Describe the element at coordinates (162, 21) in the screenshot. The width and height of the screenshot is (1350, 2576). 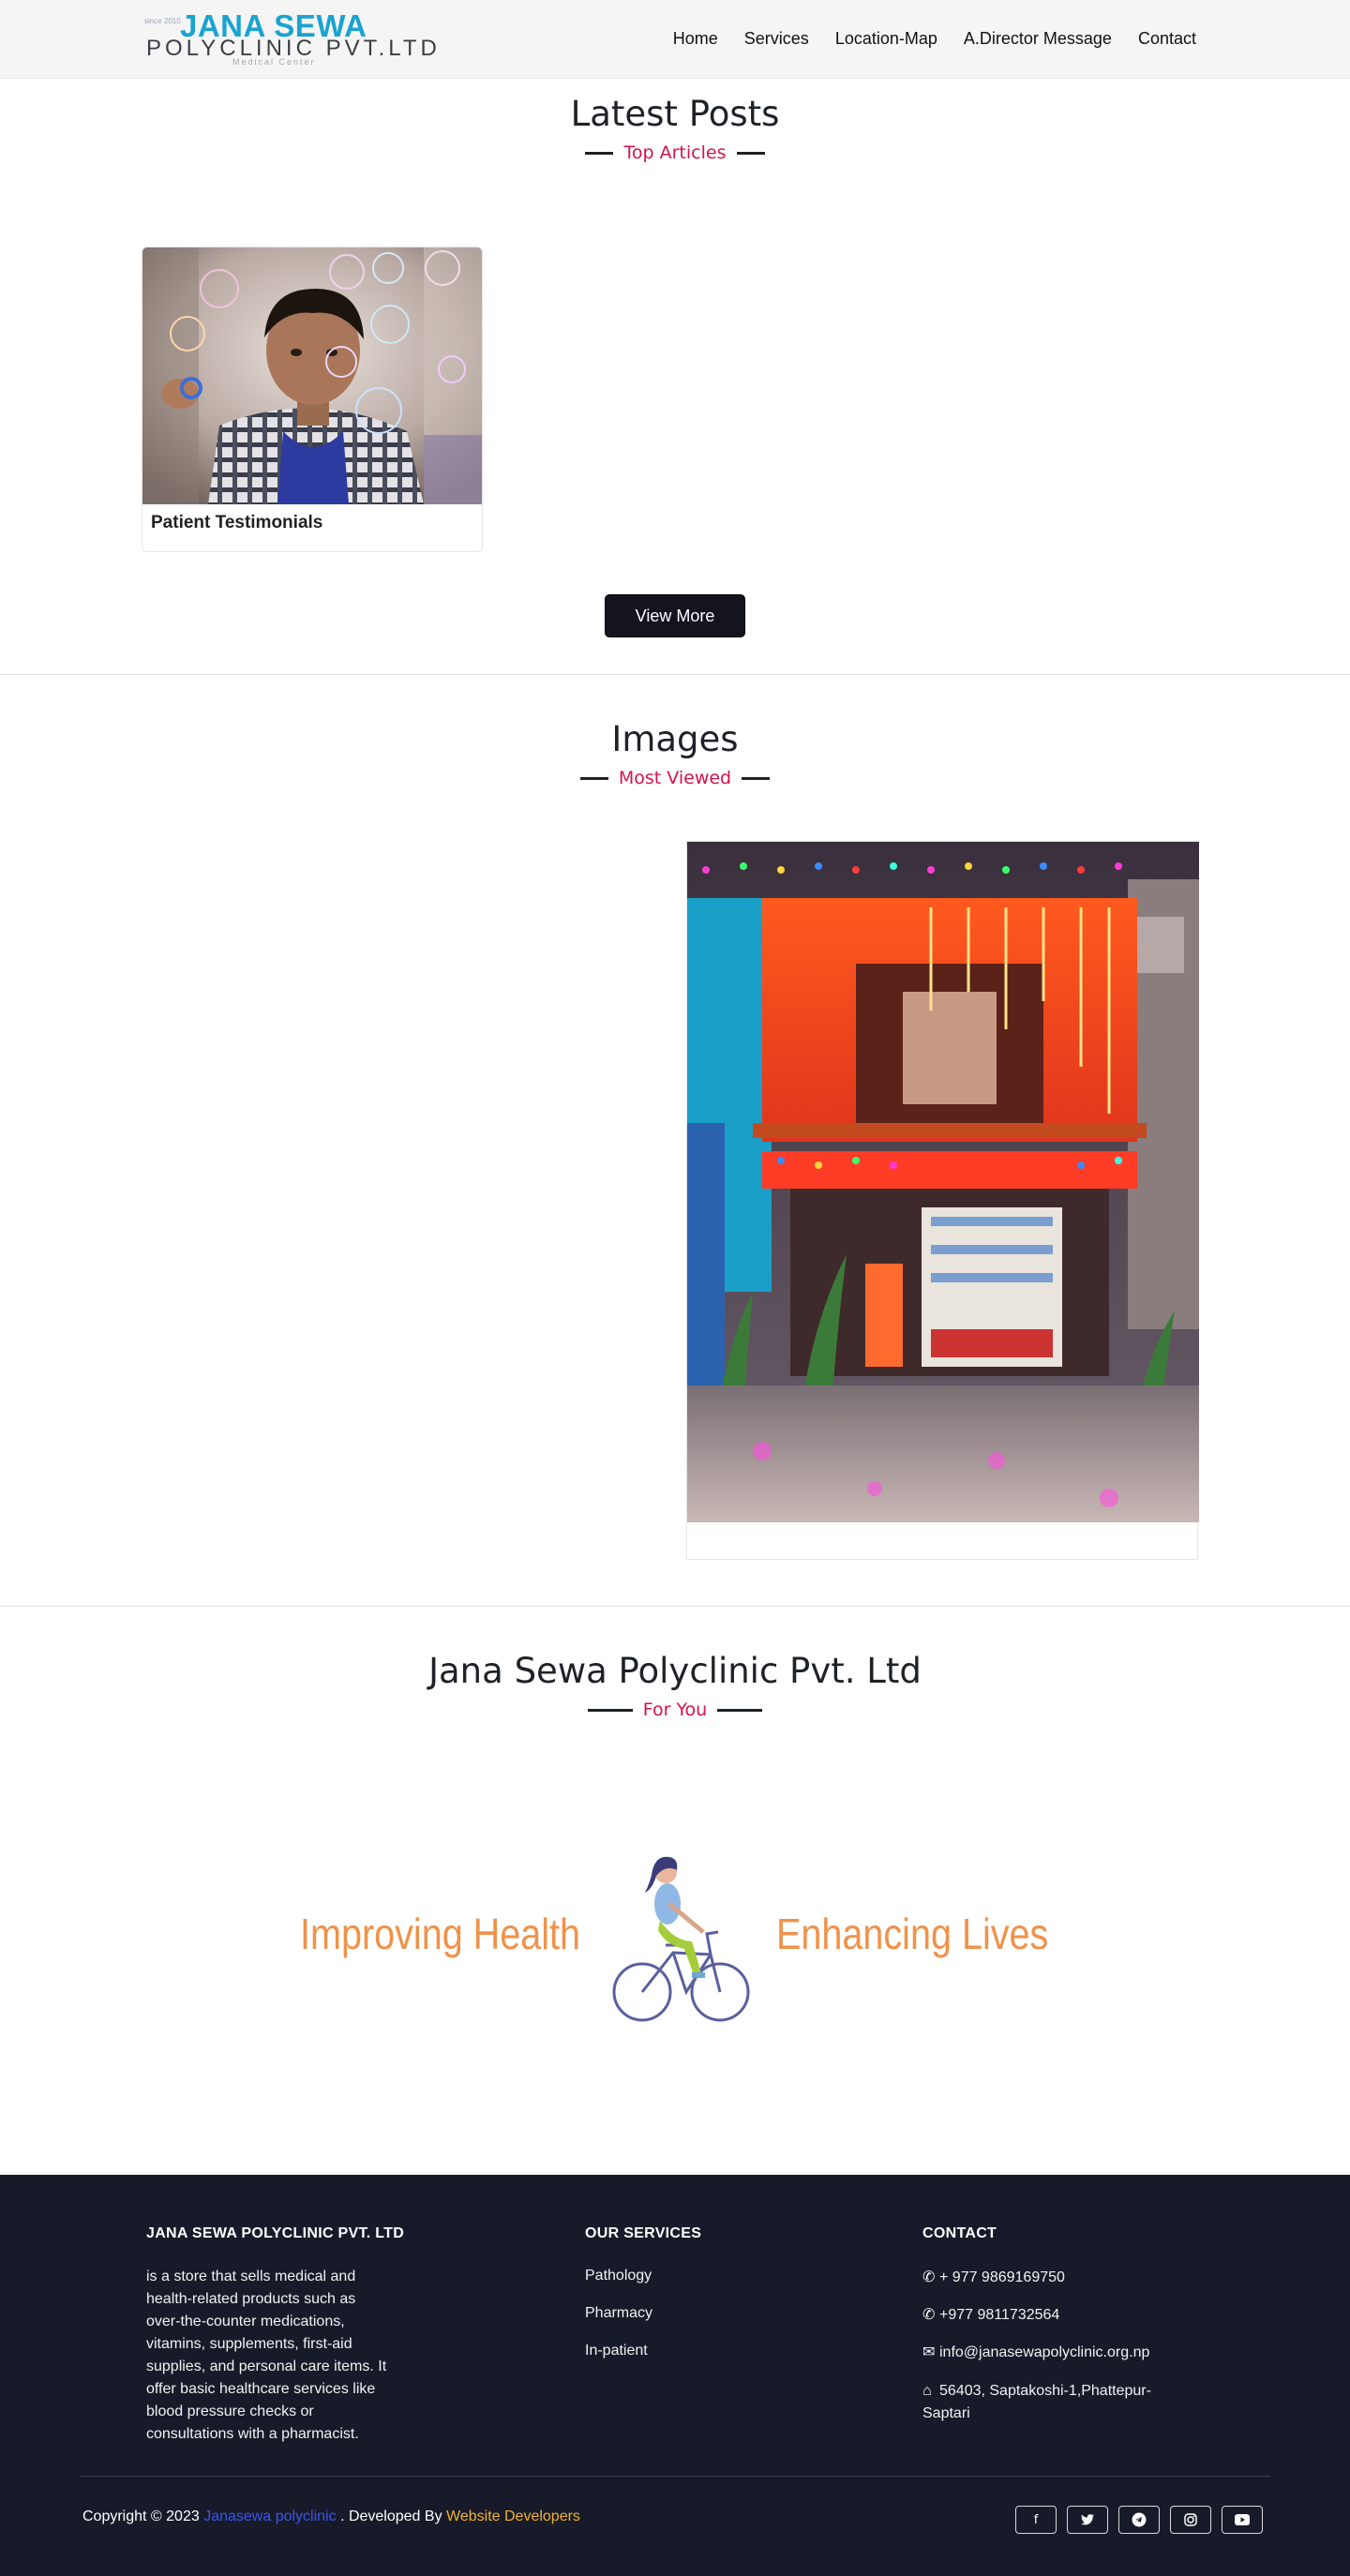
I see `logo-since-text: since 2010` at that location.